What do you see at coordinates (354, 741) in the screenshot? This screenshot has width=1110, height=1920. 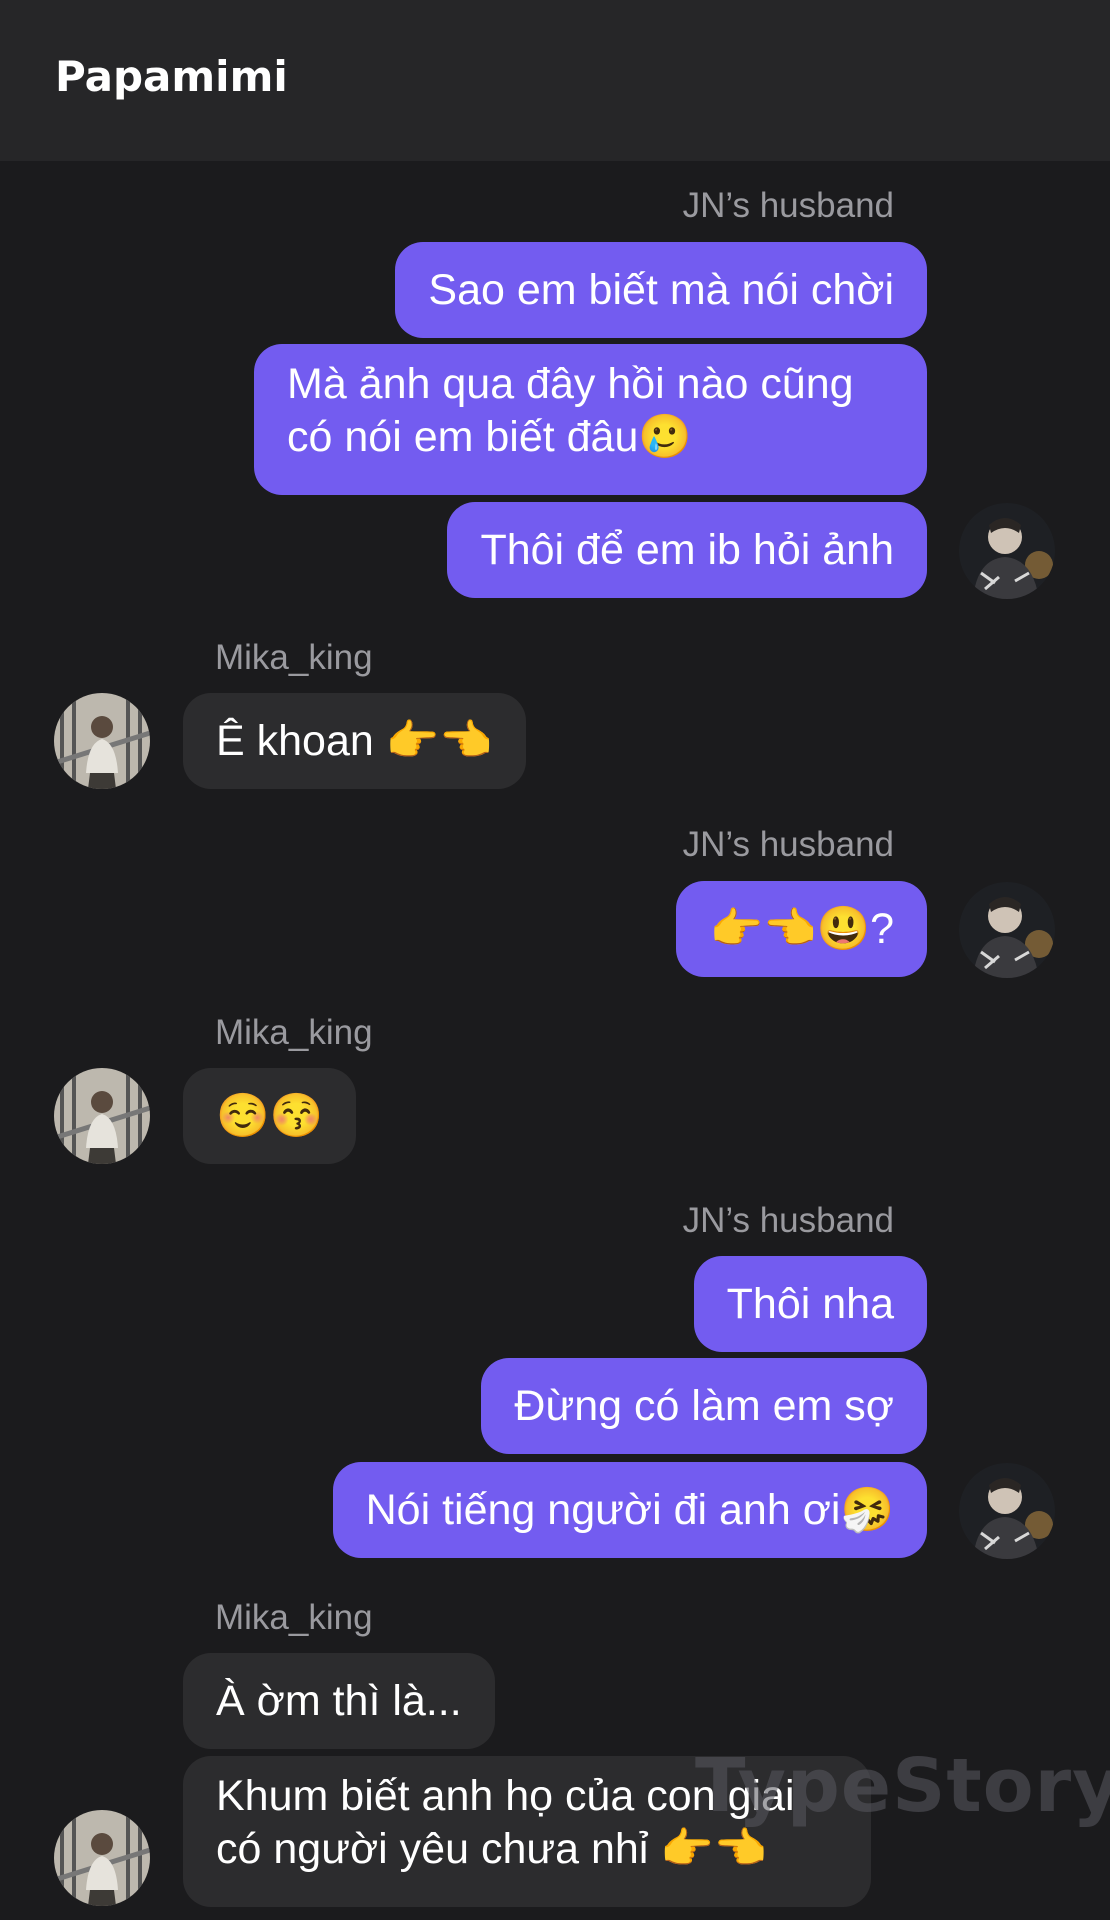 I see `message-bubble-incoming: Ê khoan 👉👈` at bounding box center [354, 741].